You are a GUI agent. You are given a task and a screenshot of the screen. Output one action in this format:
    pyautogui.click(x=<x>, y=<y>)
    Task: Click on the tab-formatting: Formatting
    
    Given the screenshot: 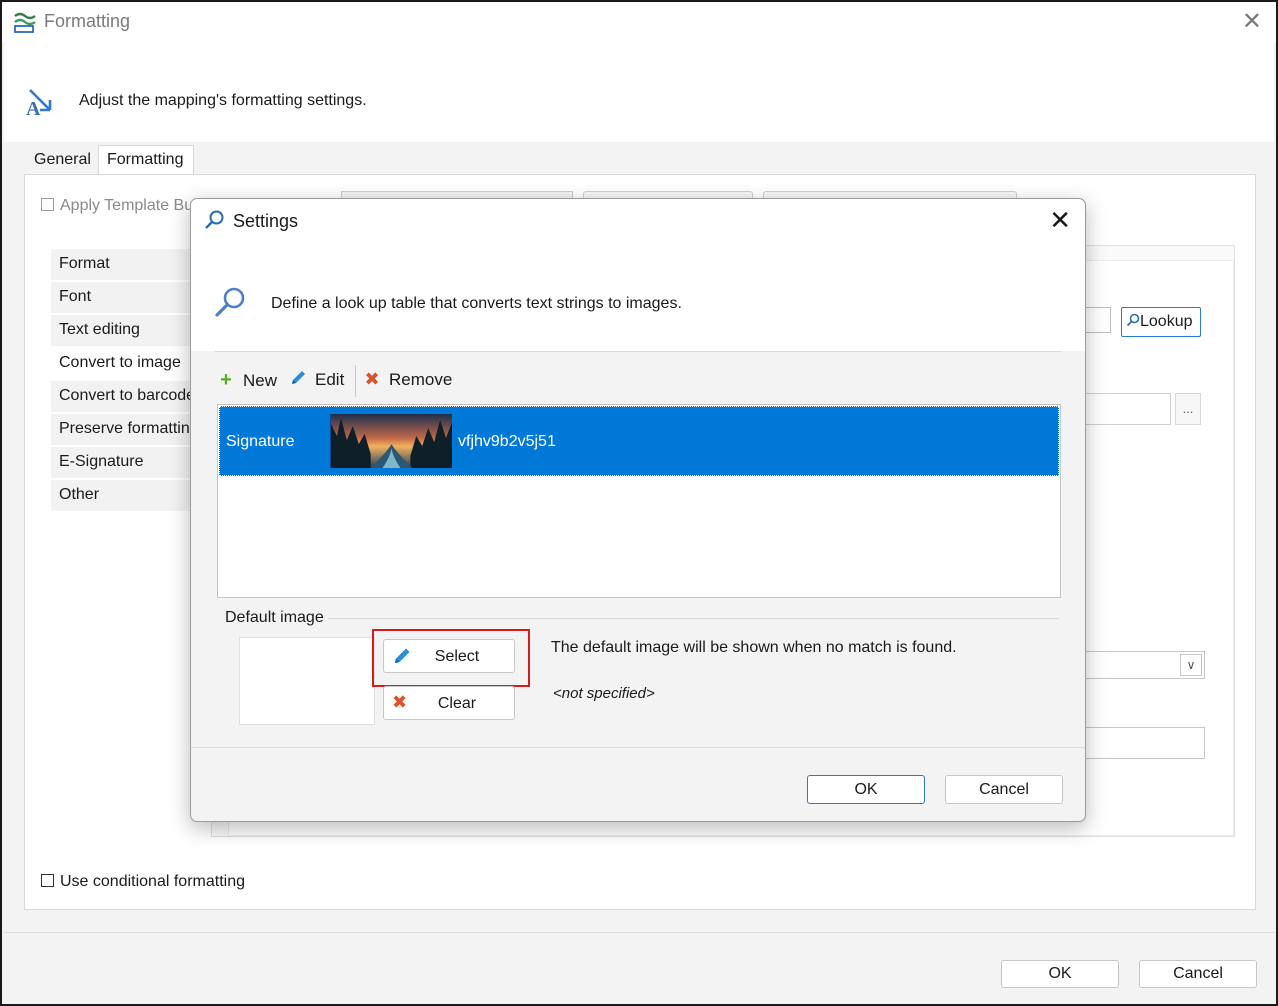 What is the action you would take?
    pyautogui.click(x=146, y=160)
    